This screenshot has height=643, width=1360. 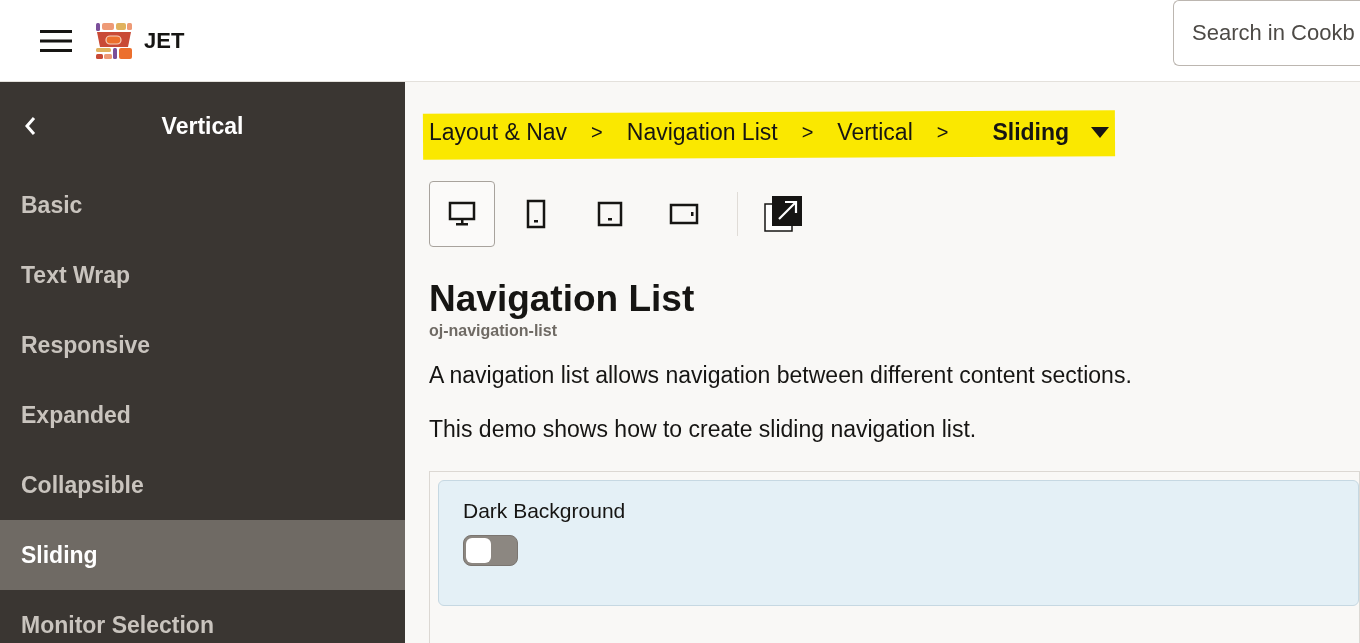 What do you see at coordinates (114, 40) in the screenshot?
I see `logo-icon` at bounding box center [114, 40].